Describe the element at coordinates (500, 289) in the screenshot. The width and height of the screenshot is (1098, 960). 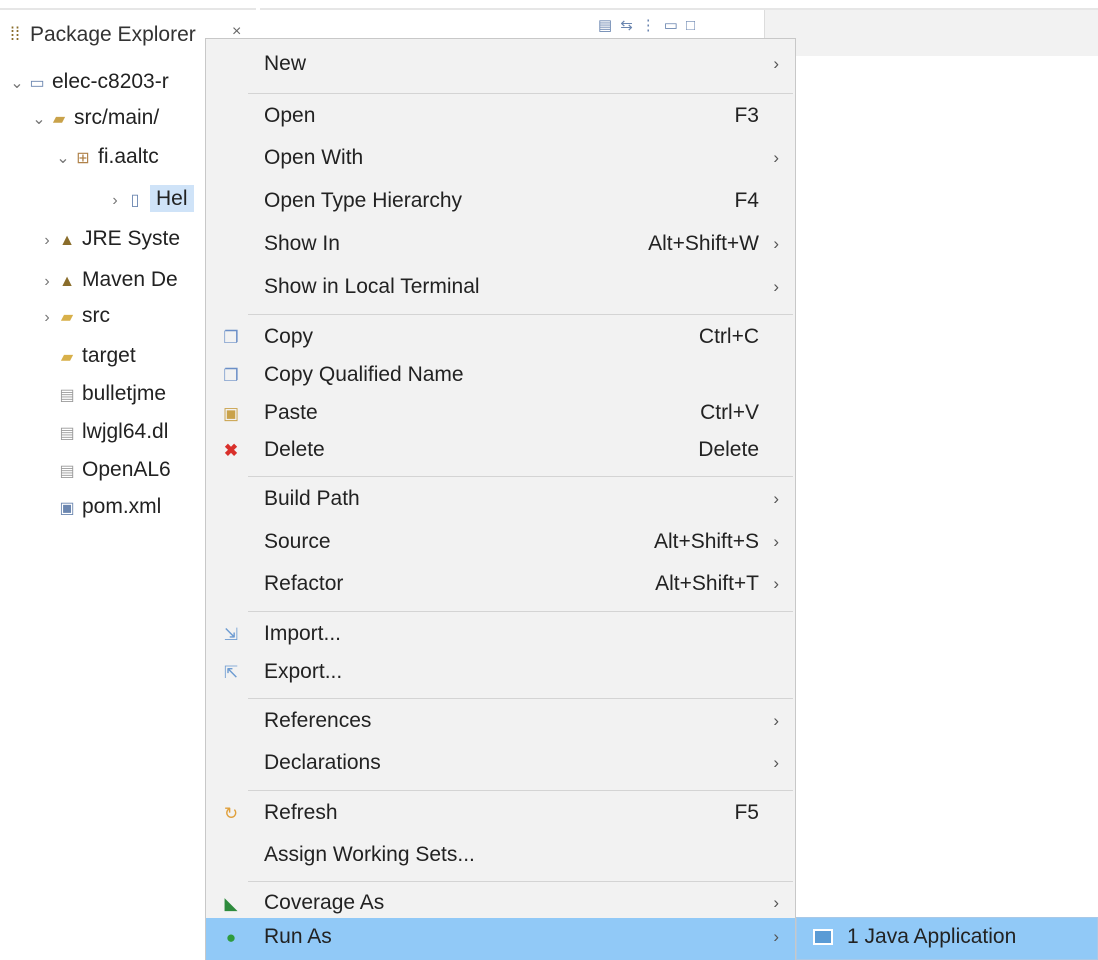
I see `menu-item-show-in-local-terminal: Show in Local Terminal ›` at that location.